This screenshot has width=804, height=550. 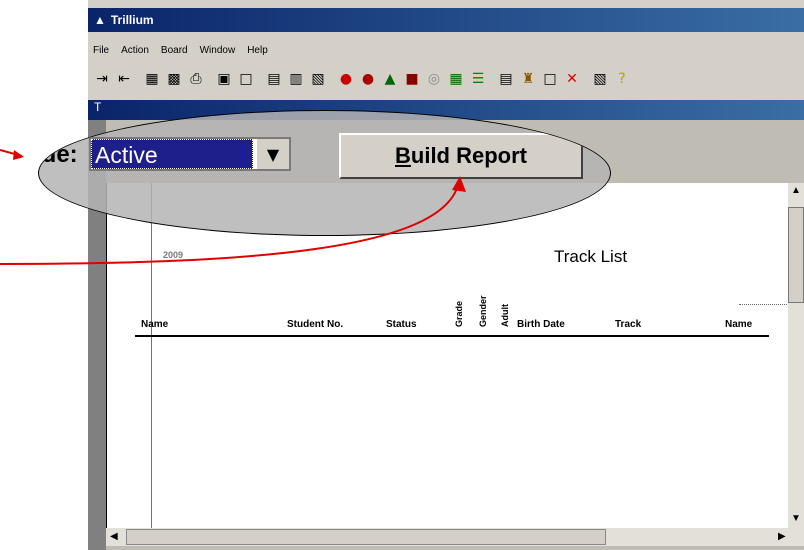 What do you see at coordinates (446, 20) in the screenshot?
I see `title-bar: ▲ Trillium` at bounding box center [446, 20].